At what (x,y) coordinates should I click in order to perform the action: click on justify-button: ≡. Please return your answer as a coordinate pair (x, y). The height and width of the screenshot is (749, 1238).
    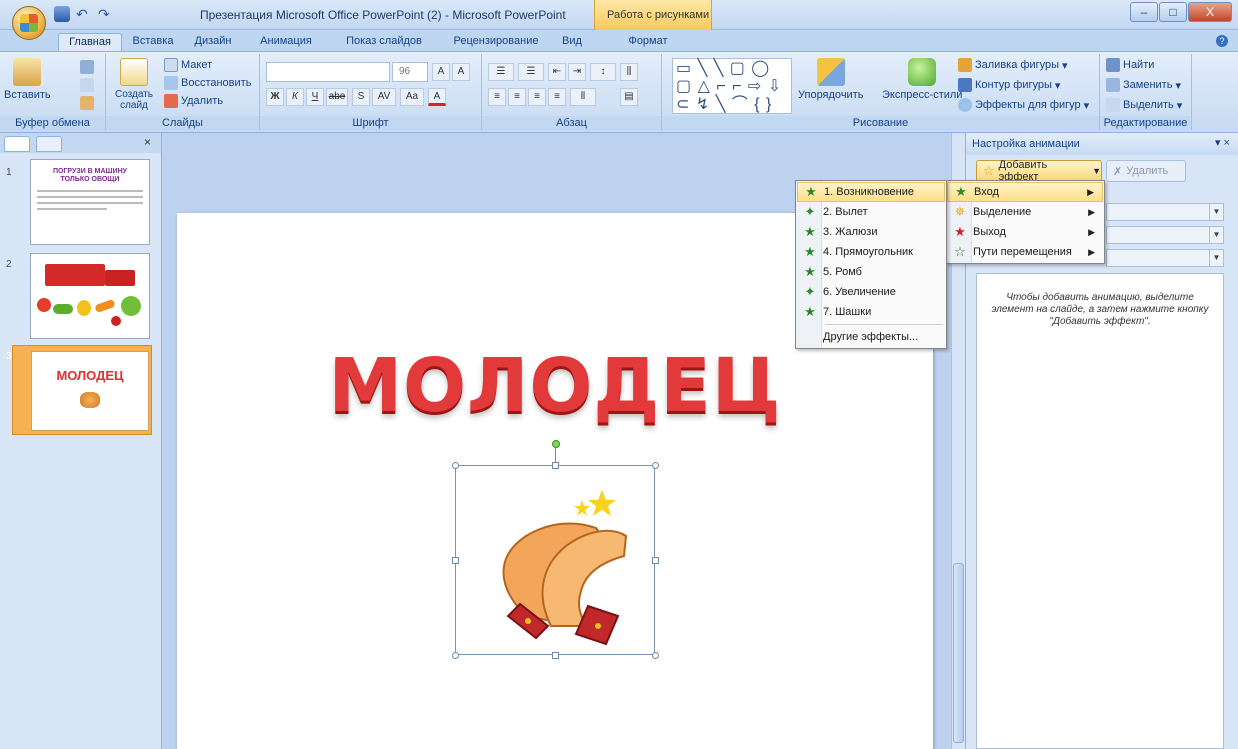
    Looking at the image, I should click on (557, 97).